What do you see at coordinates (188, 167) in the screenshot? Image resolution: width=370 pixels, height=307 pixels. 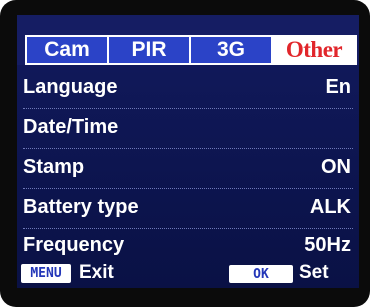 I see `setting-row-stamp: Stamp ON` at bounding box center [188, 167].